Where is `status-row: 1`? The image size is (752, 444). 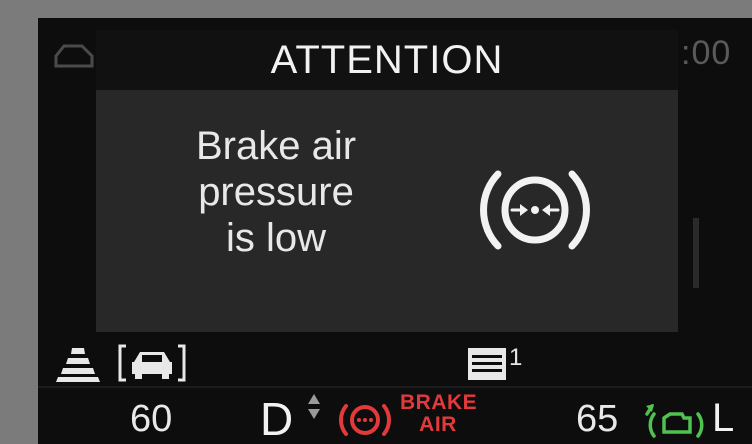 status-row: 1 is located at coordinates (395, 360).